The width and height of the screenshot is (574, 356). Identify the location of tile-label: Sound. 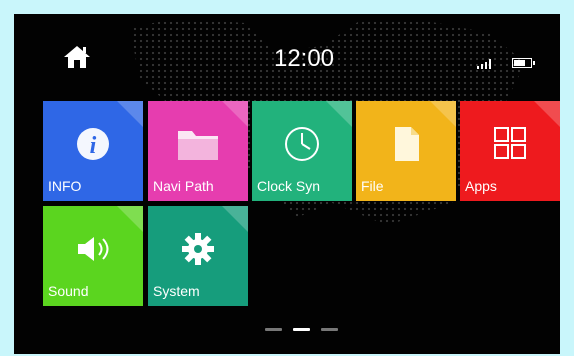
(68, 291).